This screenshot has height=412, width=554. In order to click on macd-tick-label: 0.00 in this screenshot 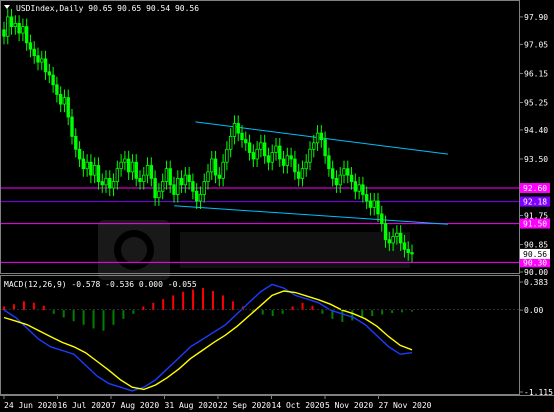, I will do `click(533, 310)`.